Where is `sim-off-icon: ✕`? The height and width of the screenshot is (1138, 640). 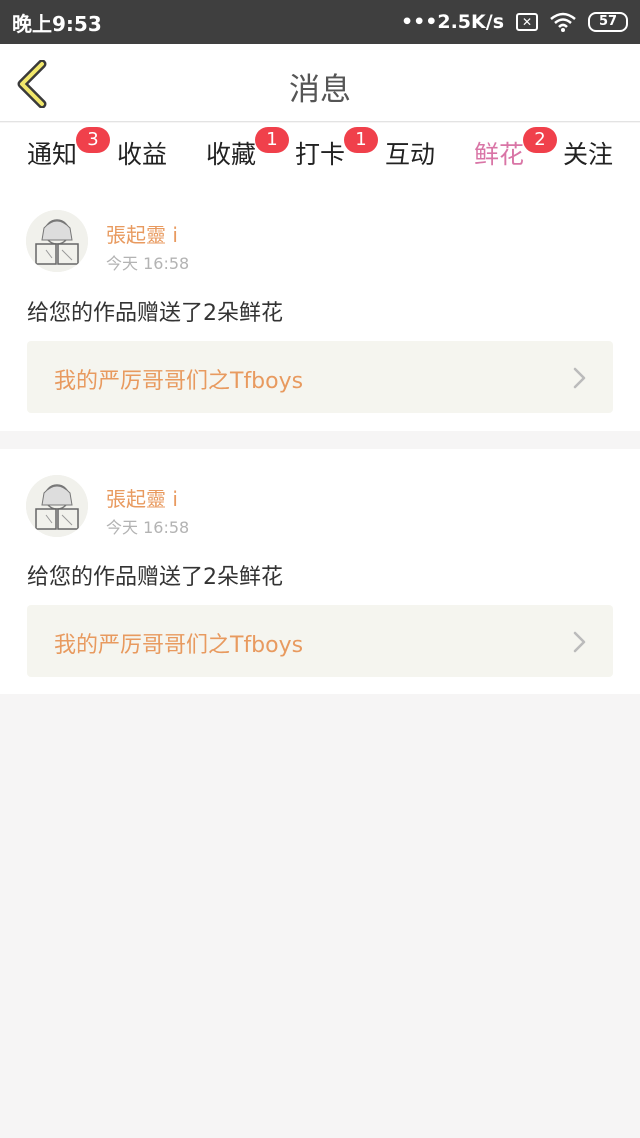 sim-off-icon: ✕ is located at coordinates (527, 22).